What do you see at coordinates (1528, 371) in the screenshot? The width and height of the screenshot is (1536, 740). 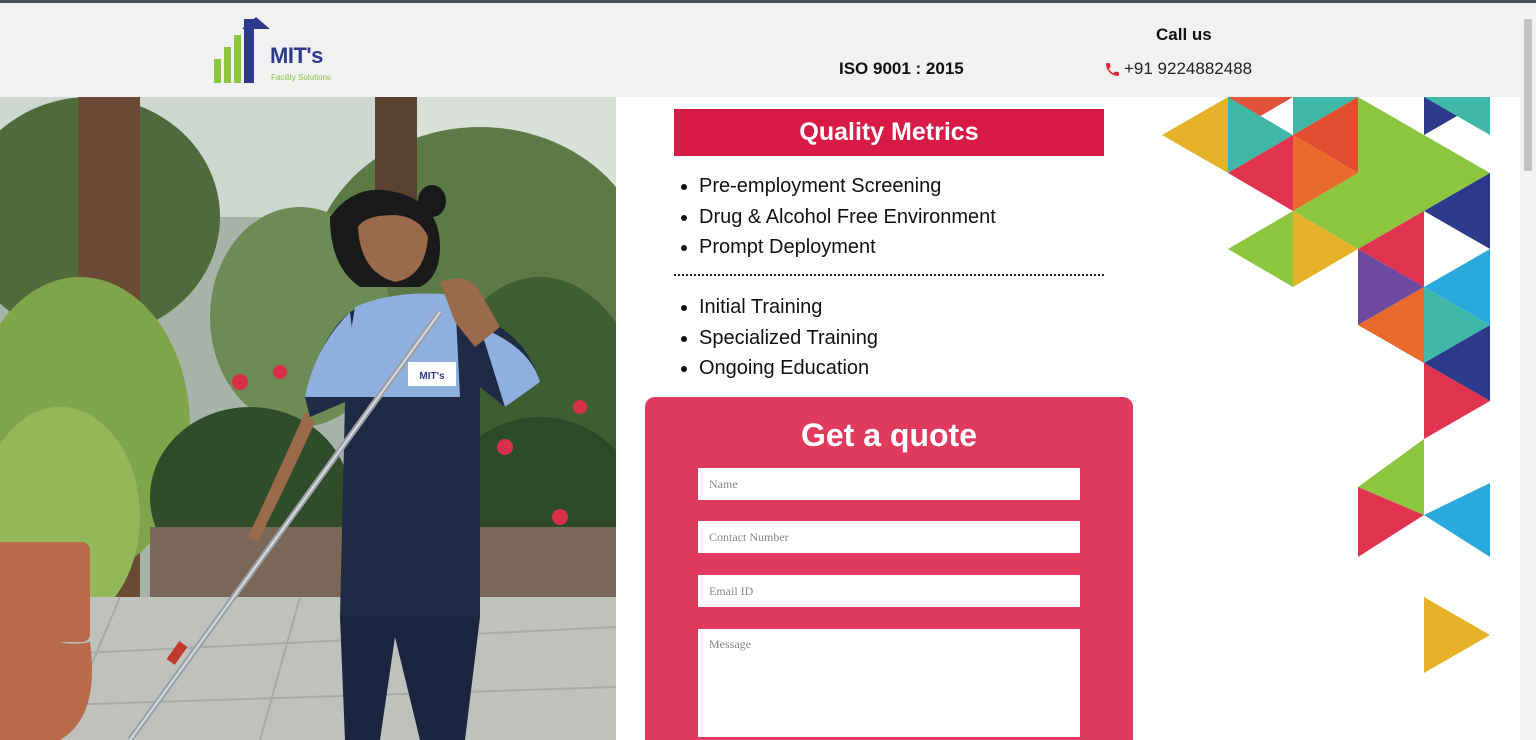 I see `page-scrollbar` at bounding box center [1528, 371].